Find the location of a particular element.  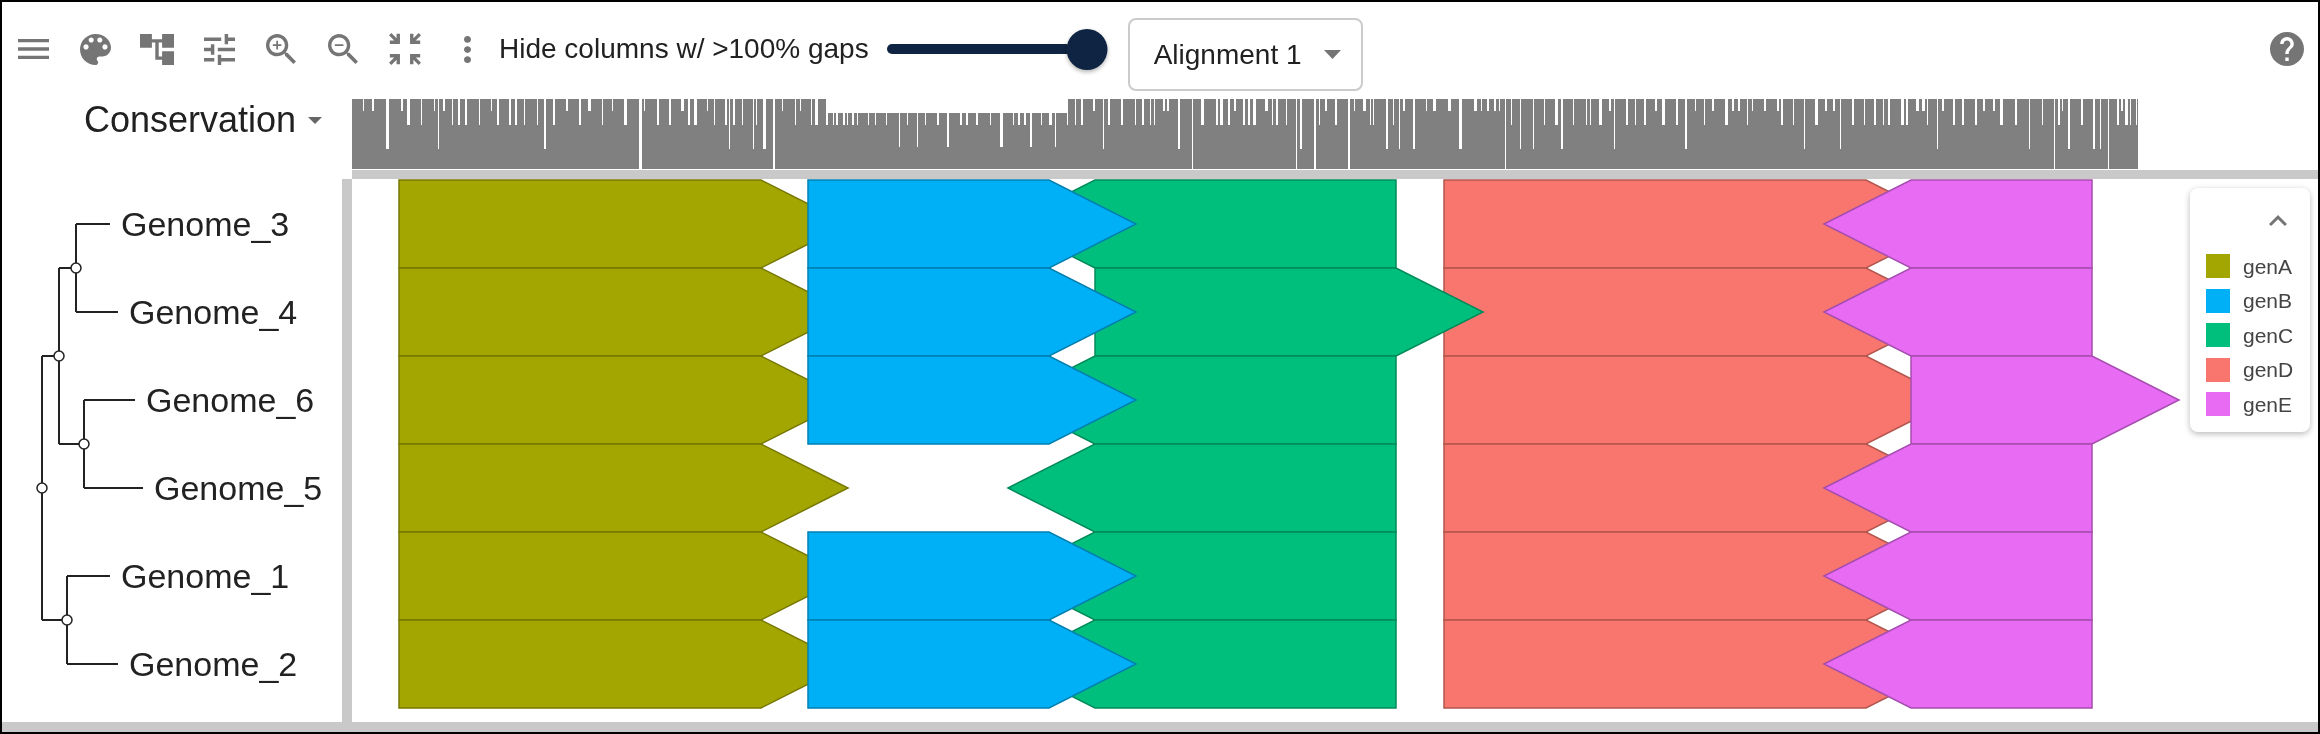

track-type-select: Conservation is located at coordinates (203, 120).